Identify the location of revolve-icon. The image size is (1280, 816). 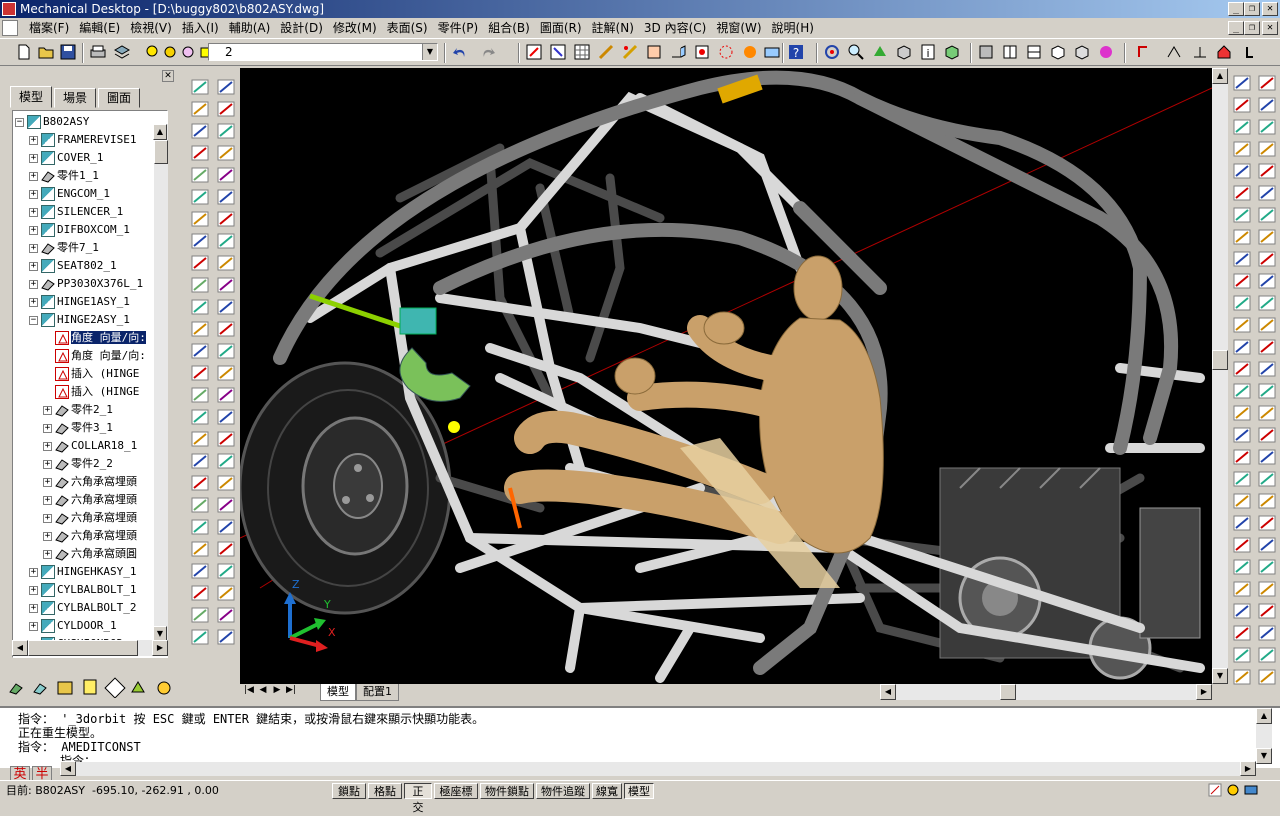
(200, 505).